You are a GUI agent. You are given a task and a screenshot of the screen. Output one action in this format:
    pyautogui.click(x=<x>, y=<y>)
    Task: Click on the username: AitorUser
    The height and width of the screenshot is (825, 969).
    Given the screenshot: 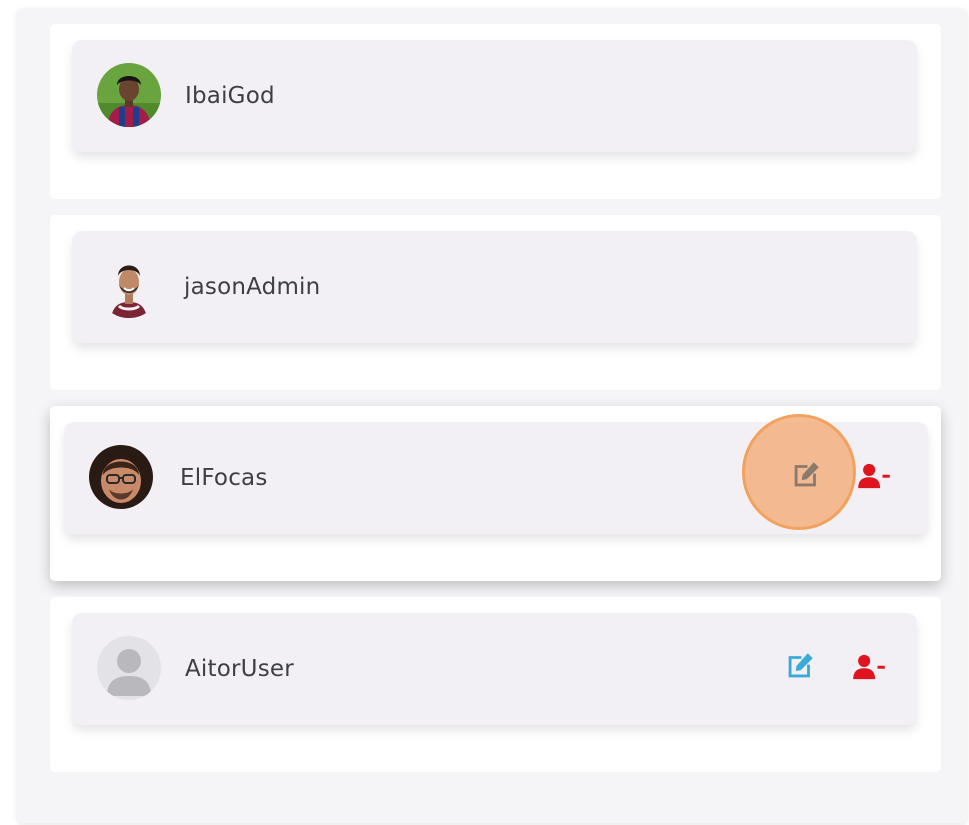 What is the action you would take?
    pyautogui.click(x=239, y=669)
    